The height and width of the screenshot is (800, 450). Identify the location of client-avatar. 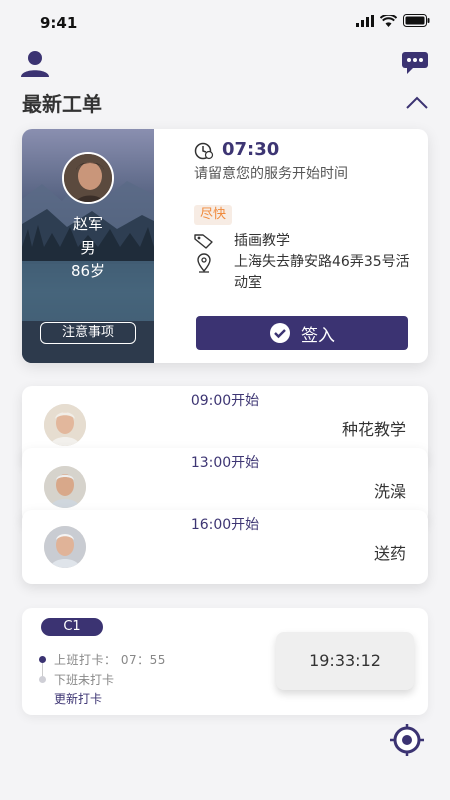
(88, 178).